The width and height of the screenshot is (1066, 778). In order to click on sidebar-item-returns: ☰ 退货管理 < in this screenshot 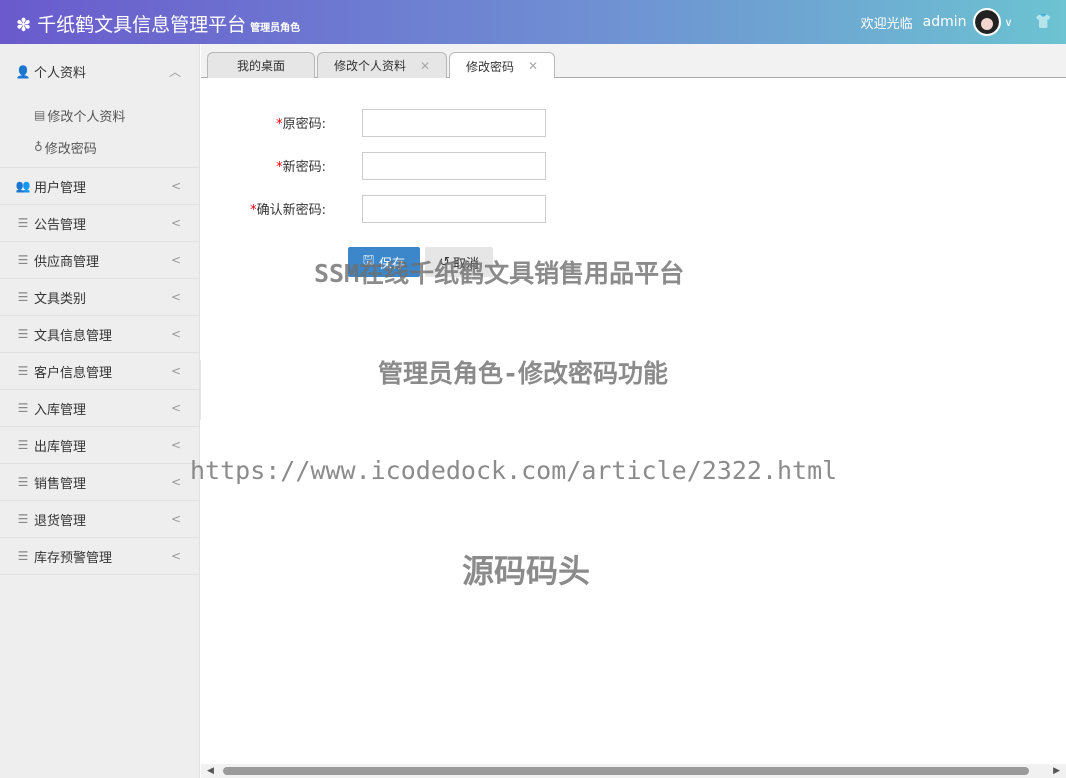, I will do `click(99, 519)`.